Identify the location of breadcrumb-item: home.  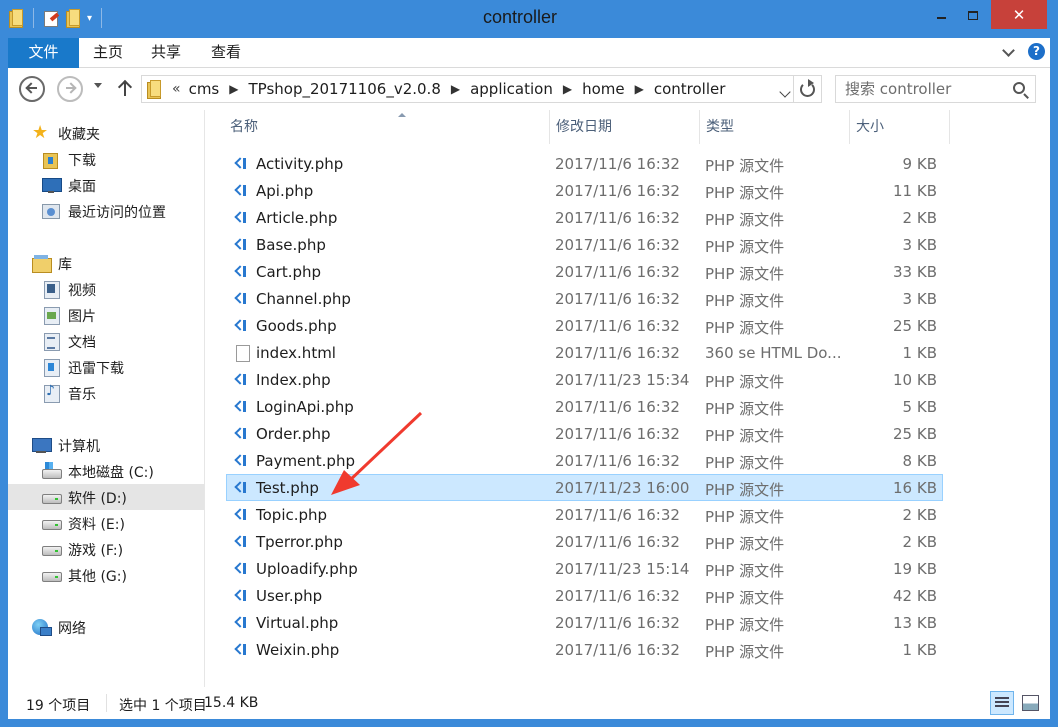
(603, 89).